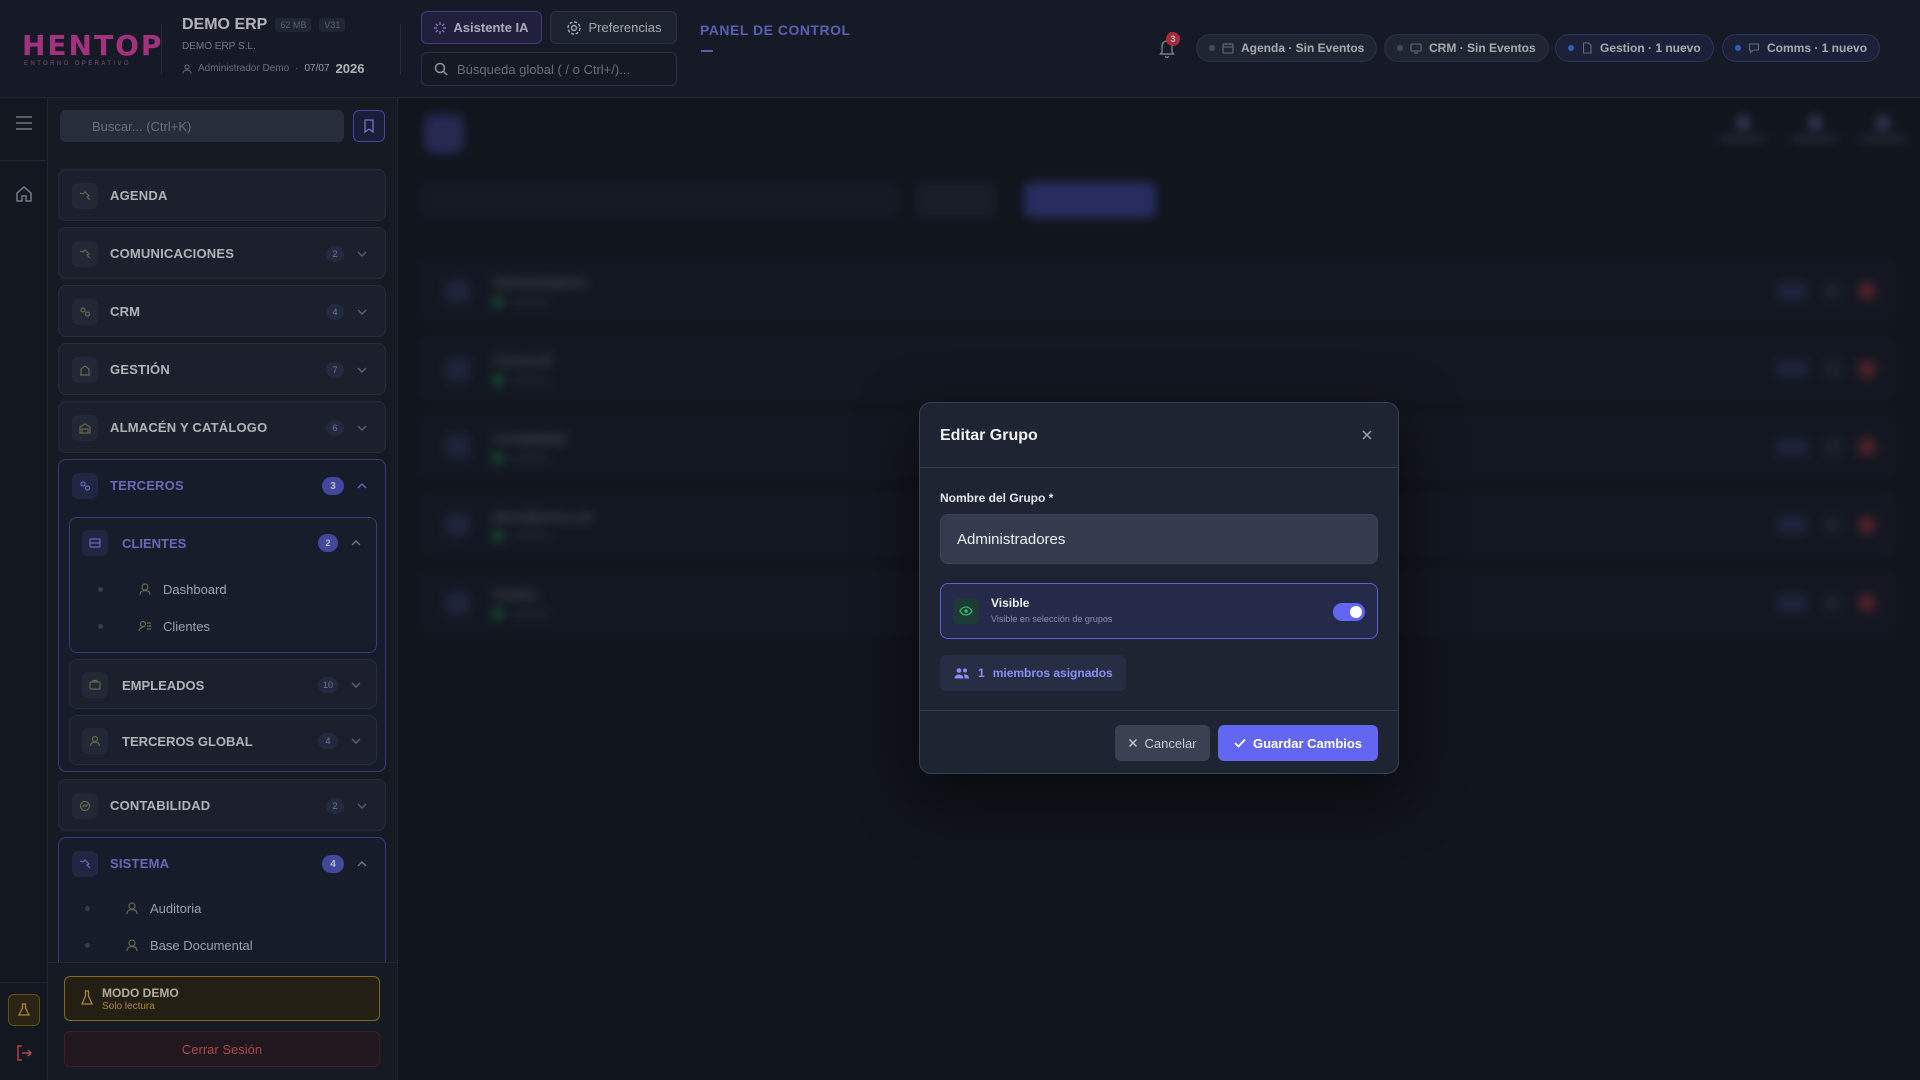 The width and height of the screenshot is (1920, 1080). Describe the element at coordinates (660, 200) in the screenshot. I see `groups-search-input` at that location.